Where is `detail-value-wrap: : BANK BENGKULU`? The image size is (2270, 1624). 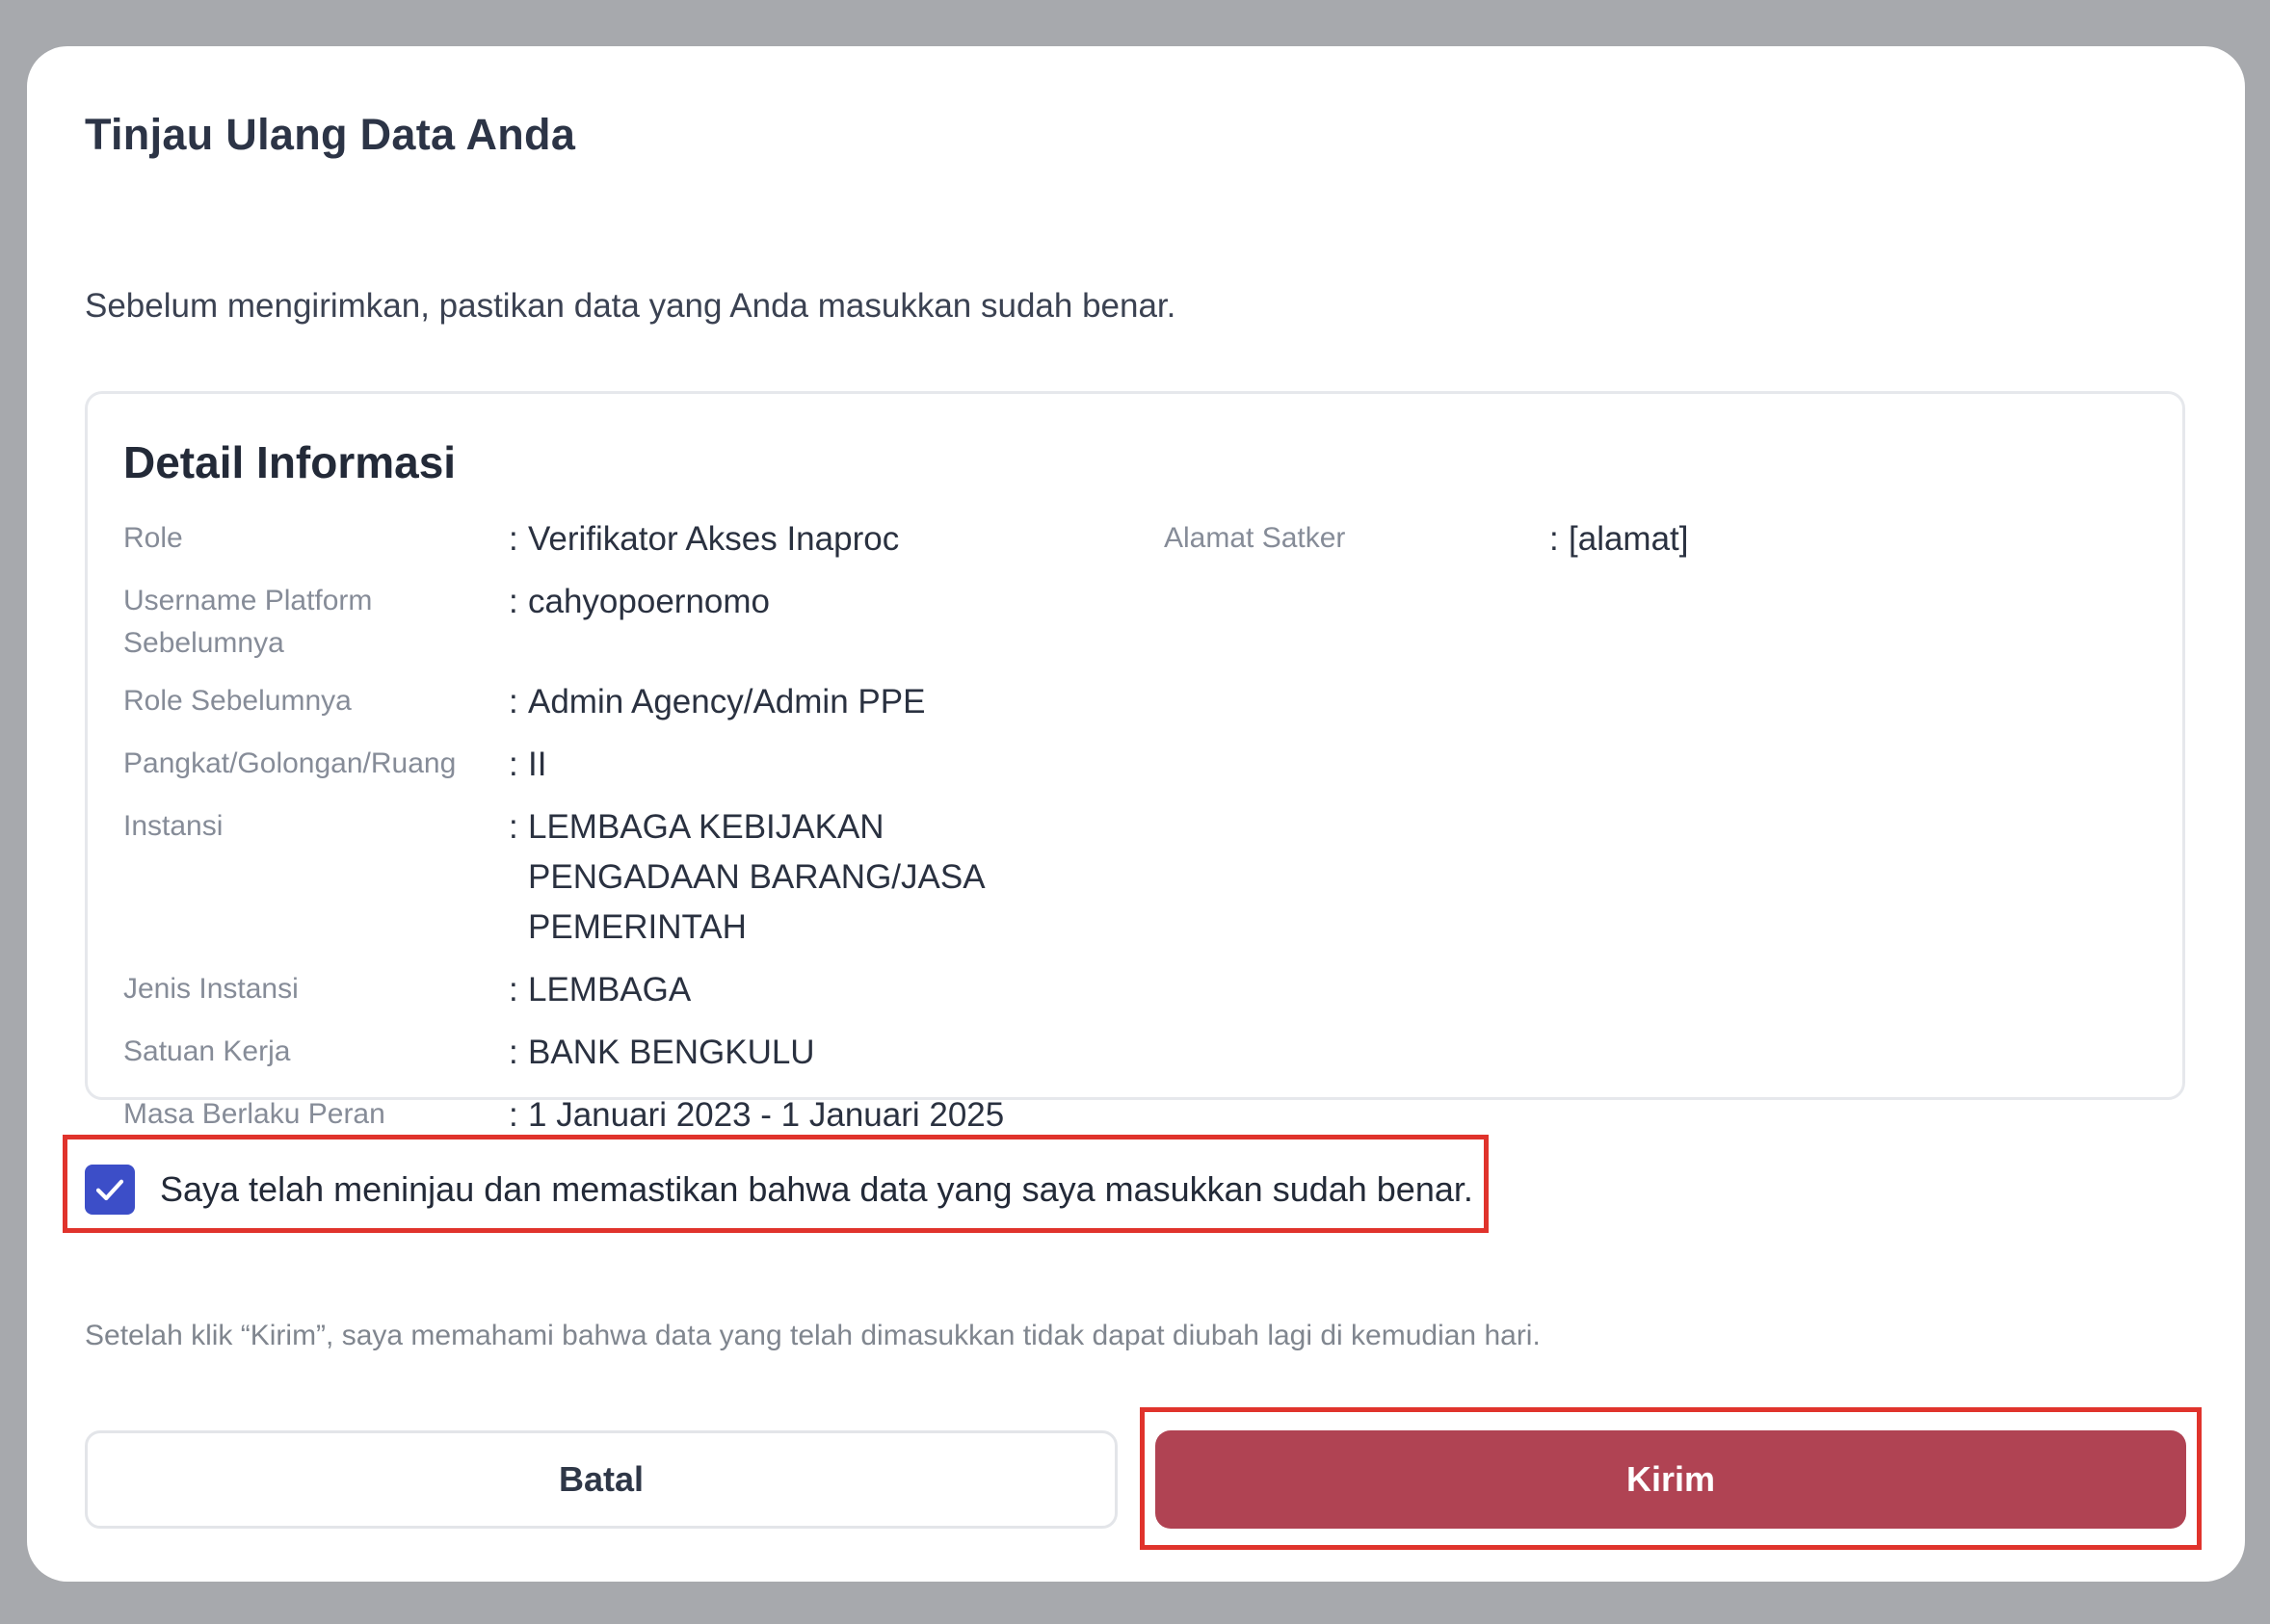
detail-value-wrap: : BANK BENGKULU is located at coordinates (788, 1053).